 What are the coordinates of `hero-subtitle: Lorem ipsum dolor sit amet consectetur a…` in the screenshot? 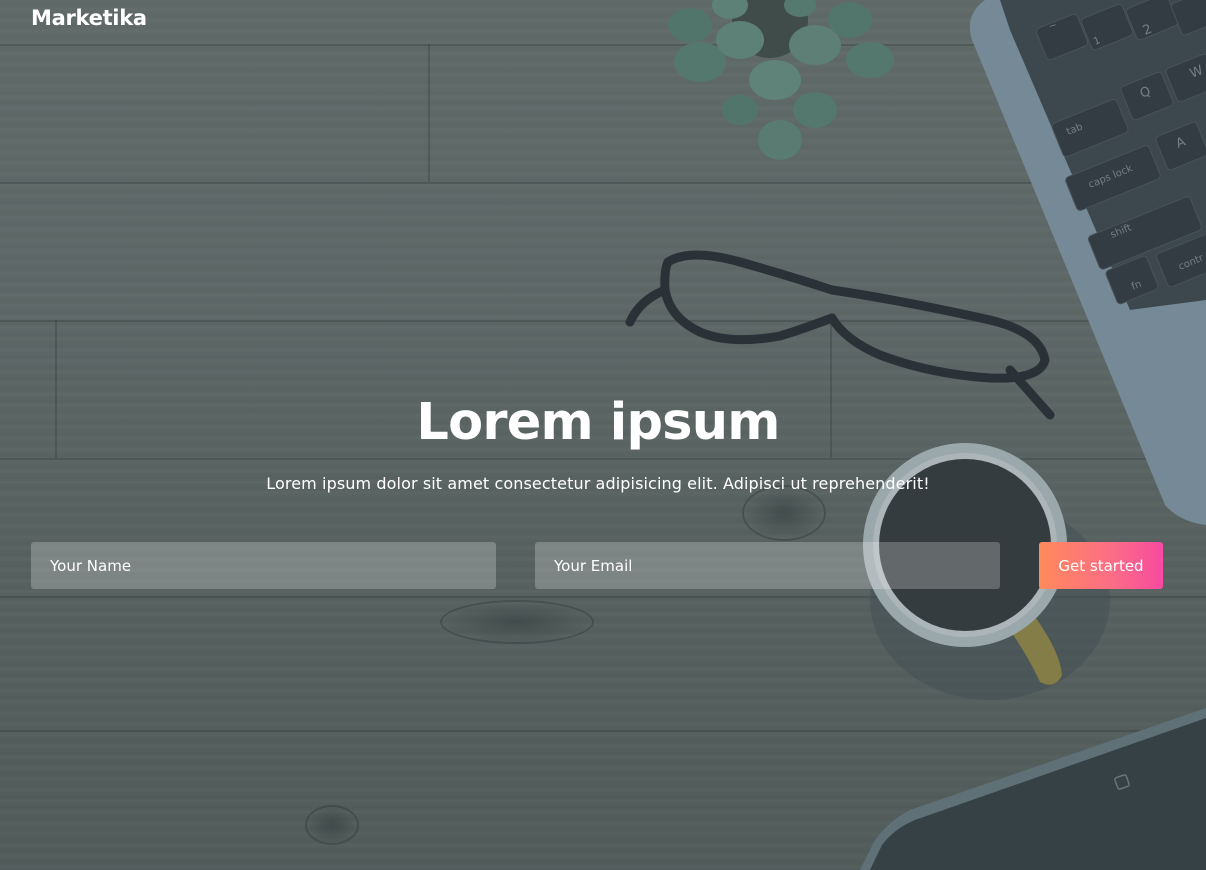 It's located at (598, 483).